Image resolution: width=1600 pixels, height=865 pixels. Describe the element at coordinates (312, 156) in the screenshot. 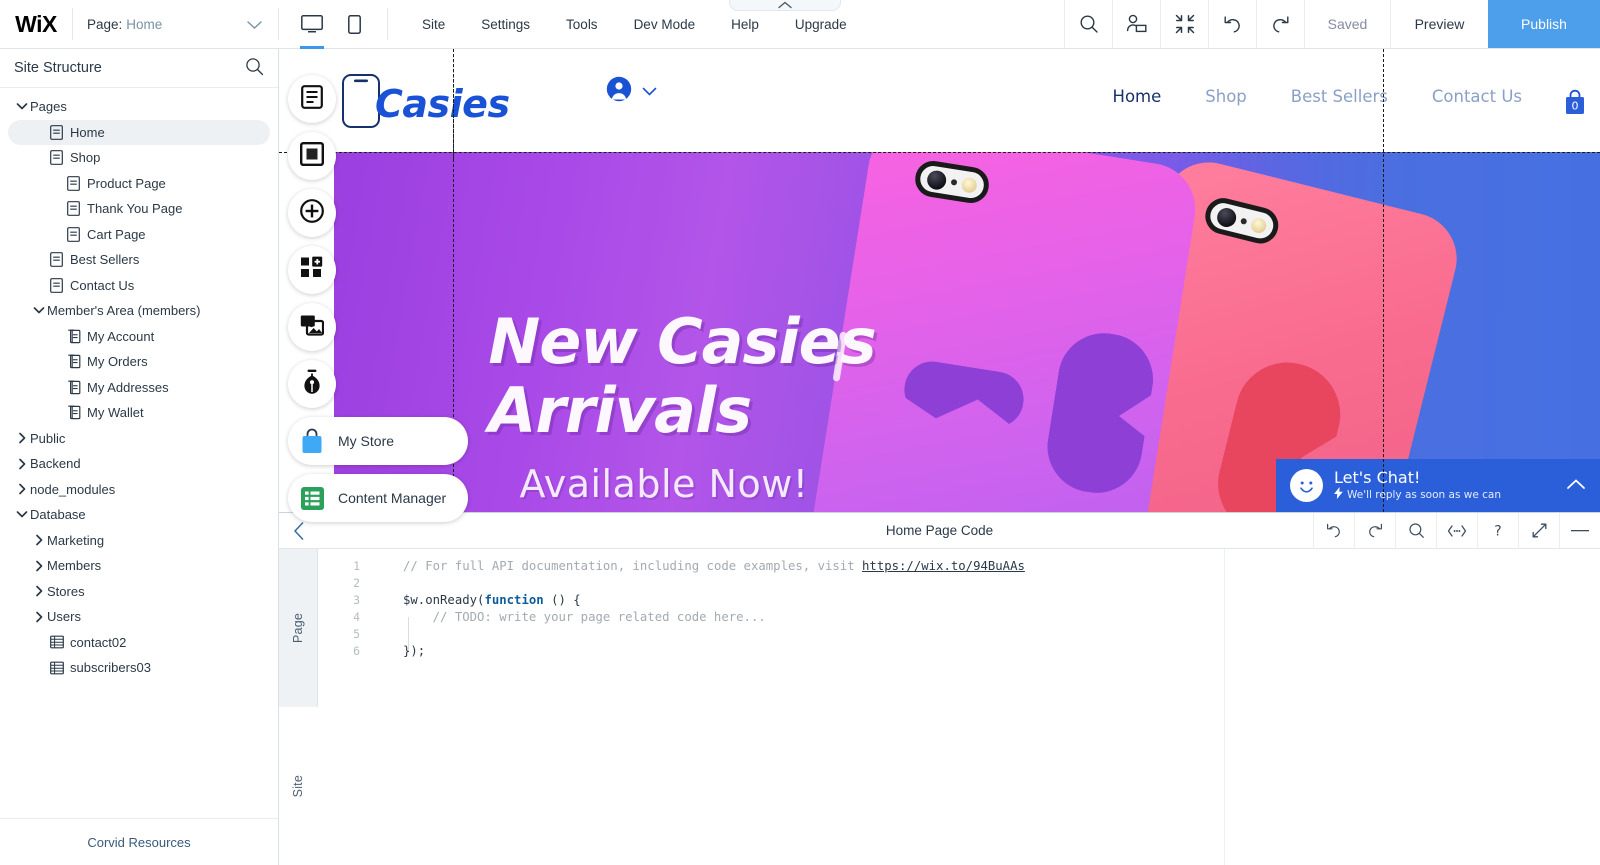

I see `background-button` at that location.